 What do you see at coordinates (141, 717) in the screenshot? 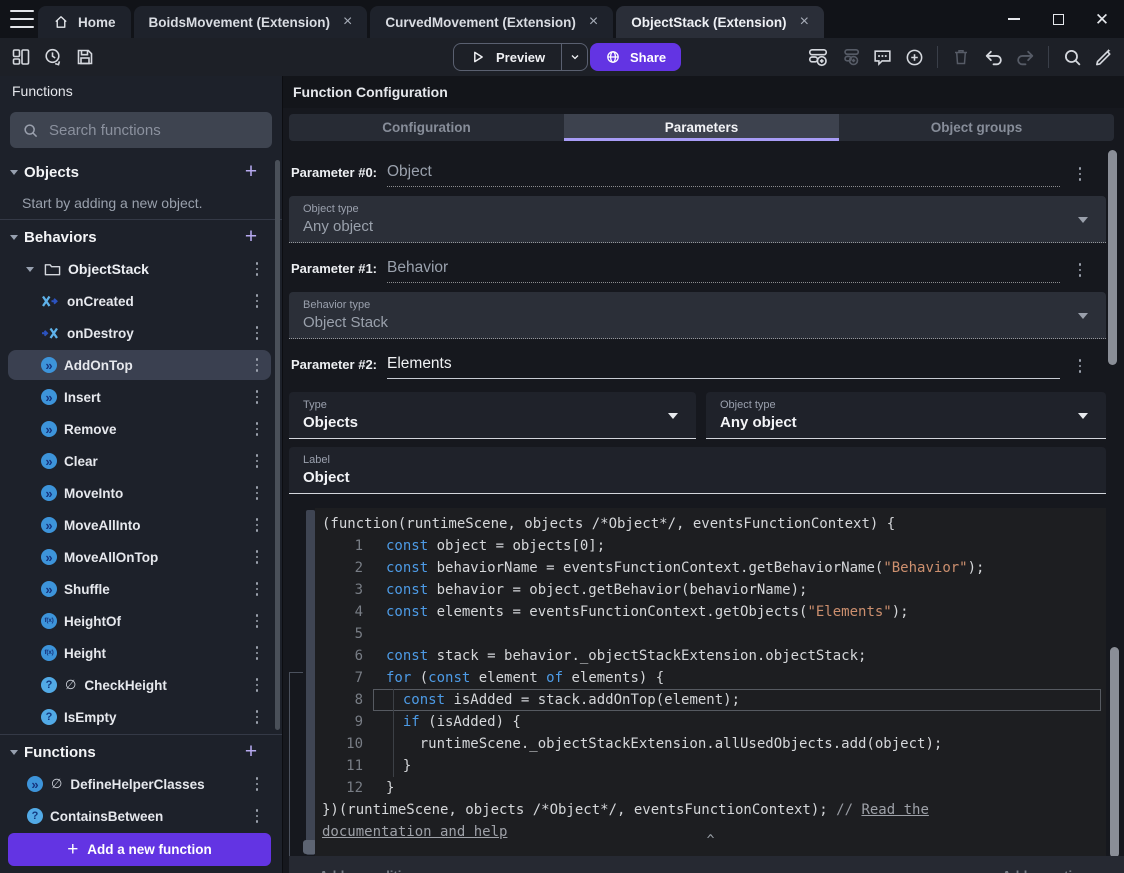
I see `sidebar-item-isempty: ? IsEmpty` at bounding box center [141, 717].